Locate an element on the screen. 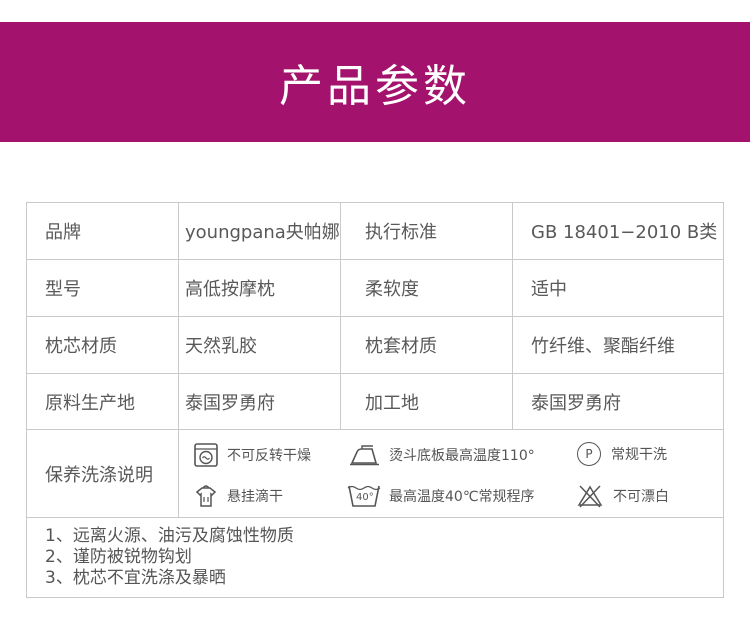  spec-value: 竹纤维、聚酯纤维 is located at coordinates (603, 346).